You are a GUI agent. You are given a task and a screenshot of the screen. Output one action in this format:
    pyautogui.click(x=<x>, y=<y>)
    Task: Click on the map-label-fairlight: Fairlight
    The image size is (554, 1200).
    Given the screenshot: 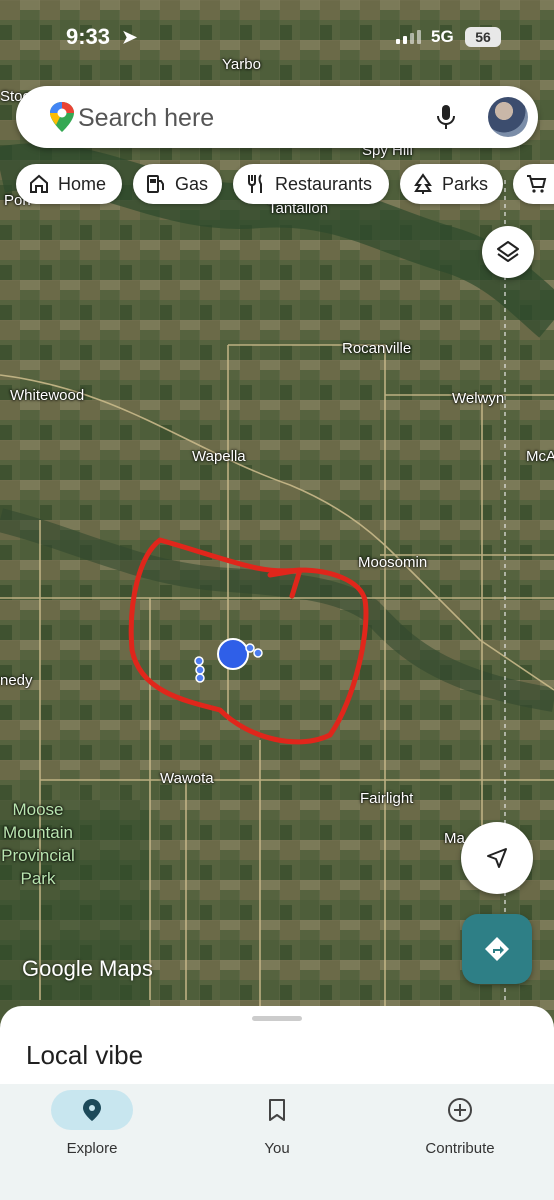 What is the action you would take?
    pyautogui.click(x=387, y=798)
    